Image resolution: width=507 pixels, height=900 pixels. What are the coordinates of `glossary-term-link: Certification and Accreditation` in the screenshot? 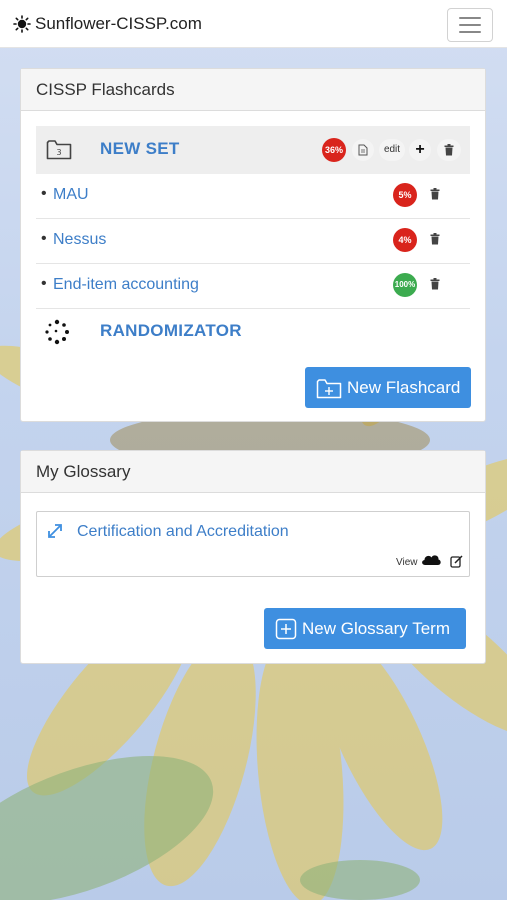 It's located at (183, 532).